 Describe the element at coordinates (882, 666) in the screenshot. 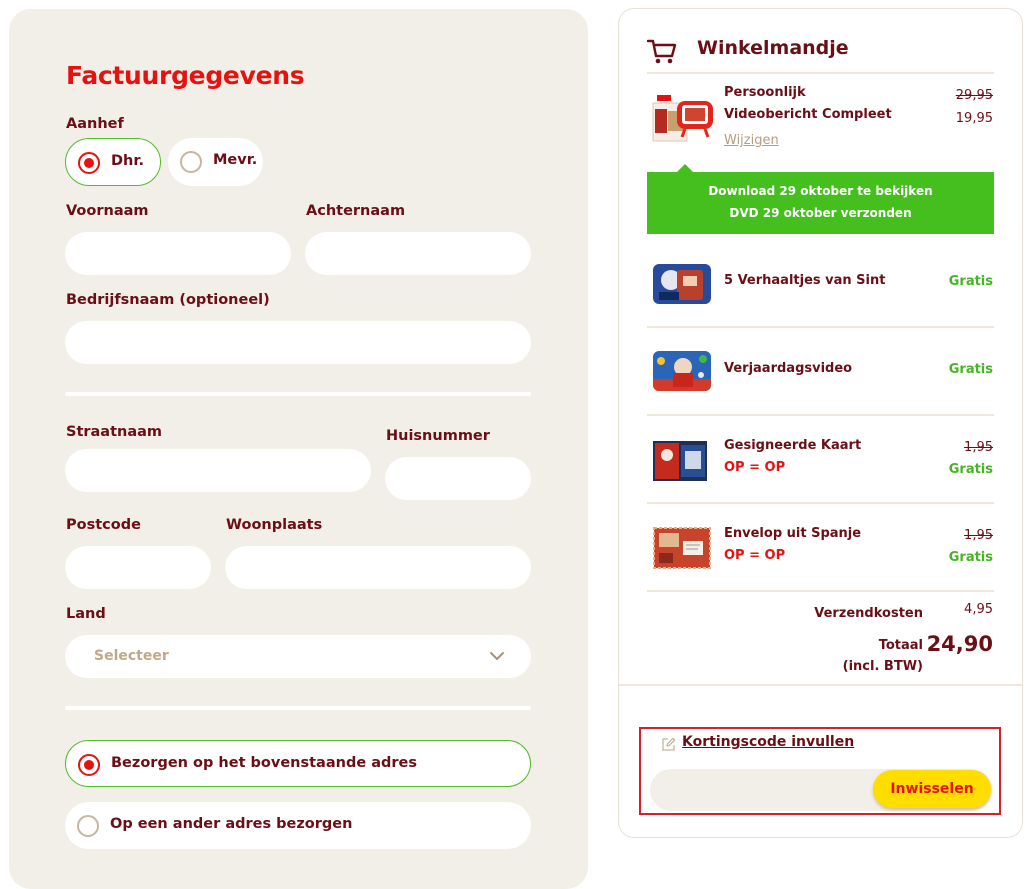

I see `total-label-line2: (incl. BTW)` at that location.